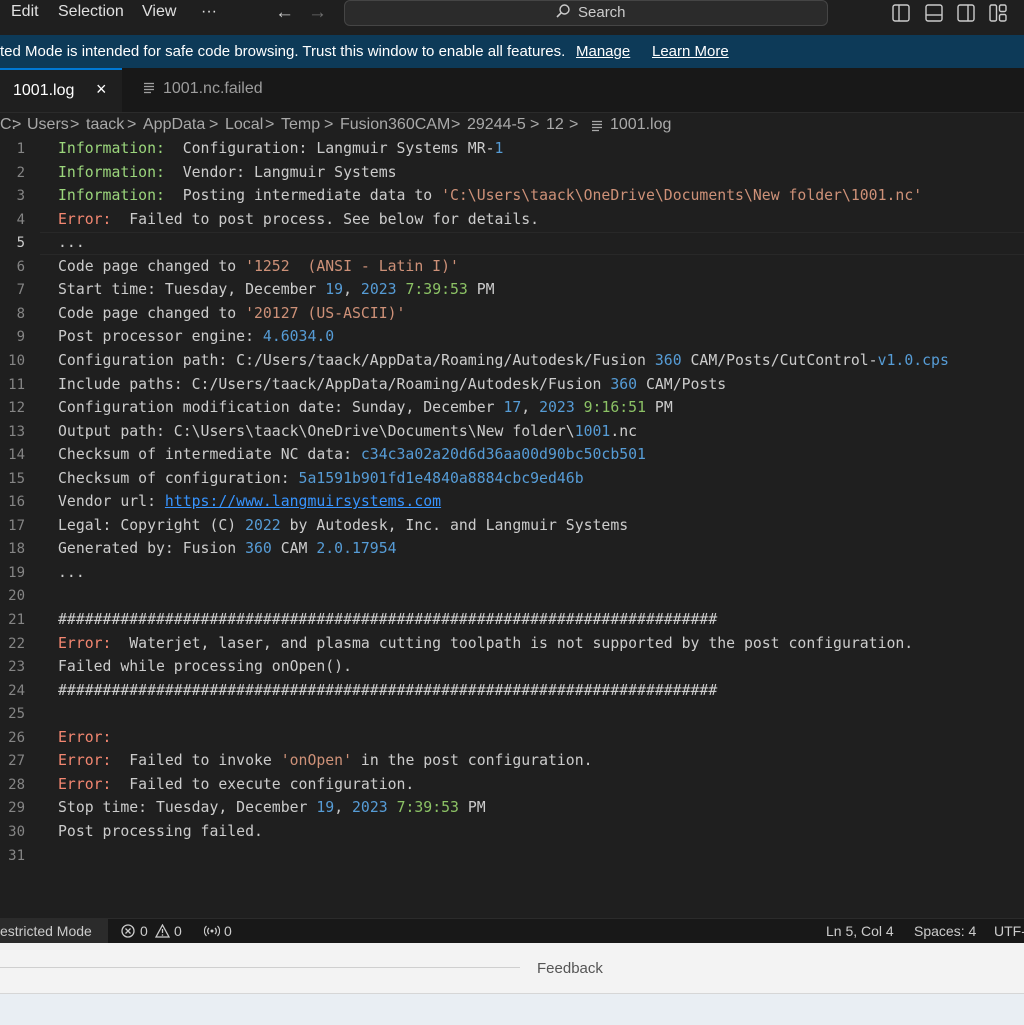  Describe the element at coordinates (352, 290) in the screenshot. I see `code-token: ,` at that location.